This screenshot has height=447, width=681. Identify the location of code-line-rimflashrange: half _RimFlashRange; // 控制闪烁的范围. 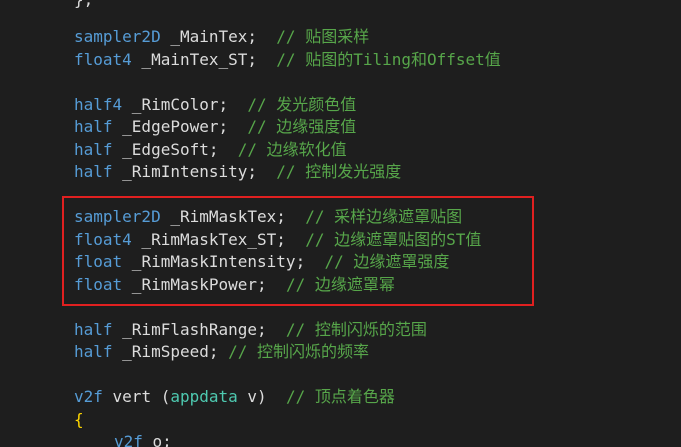
(250, 330).